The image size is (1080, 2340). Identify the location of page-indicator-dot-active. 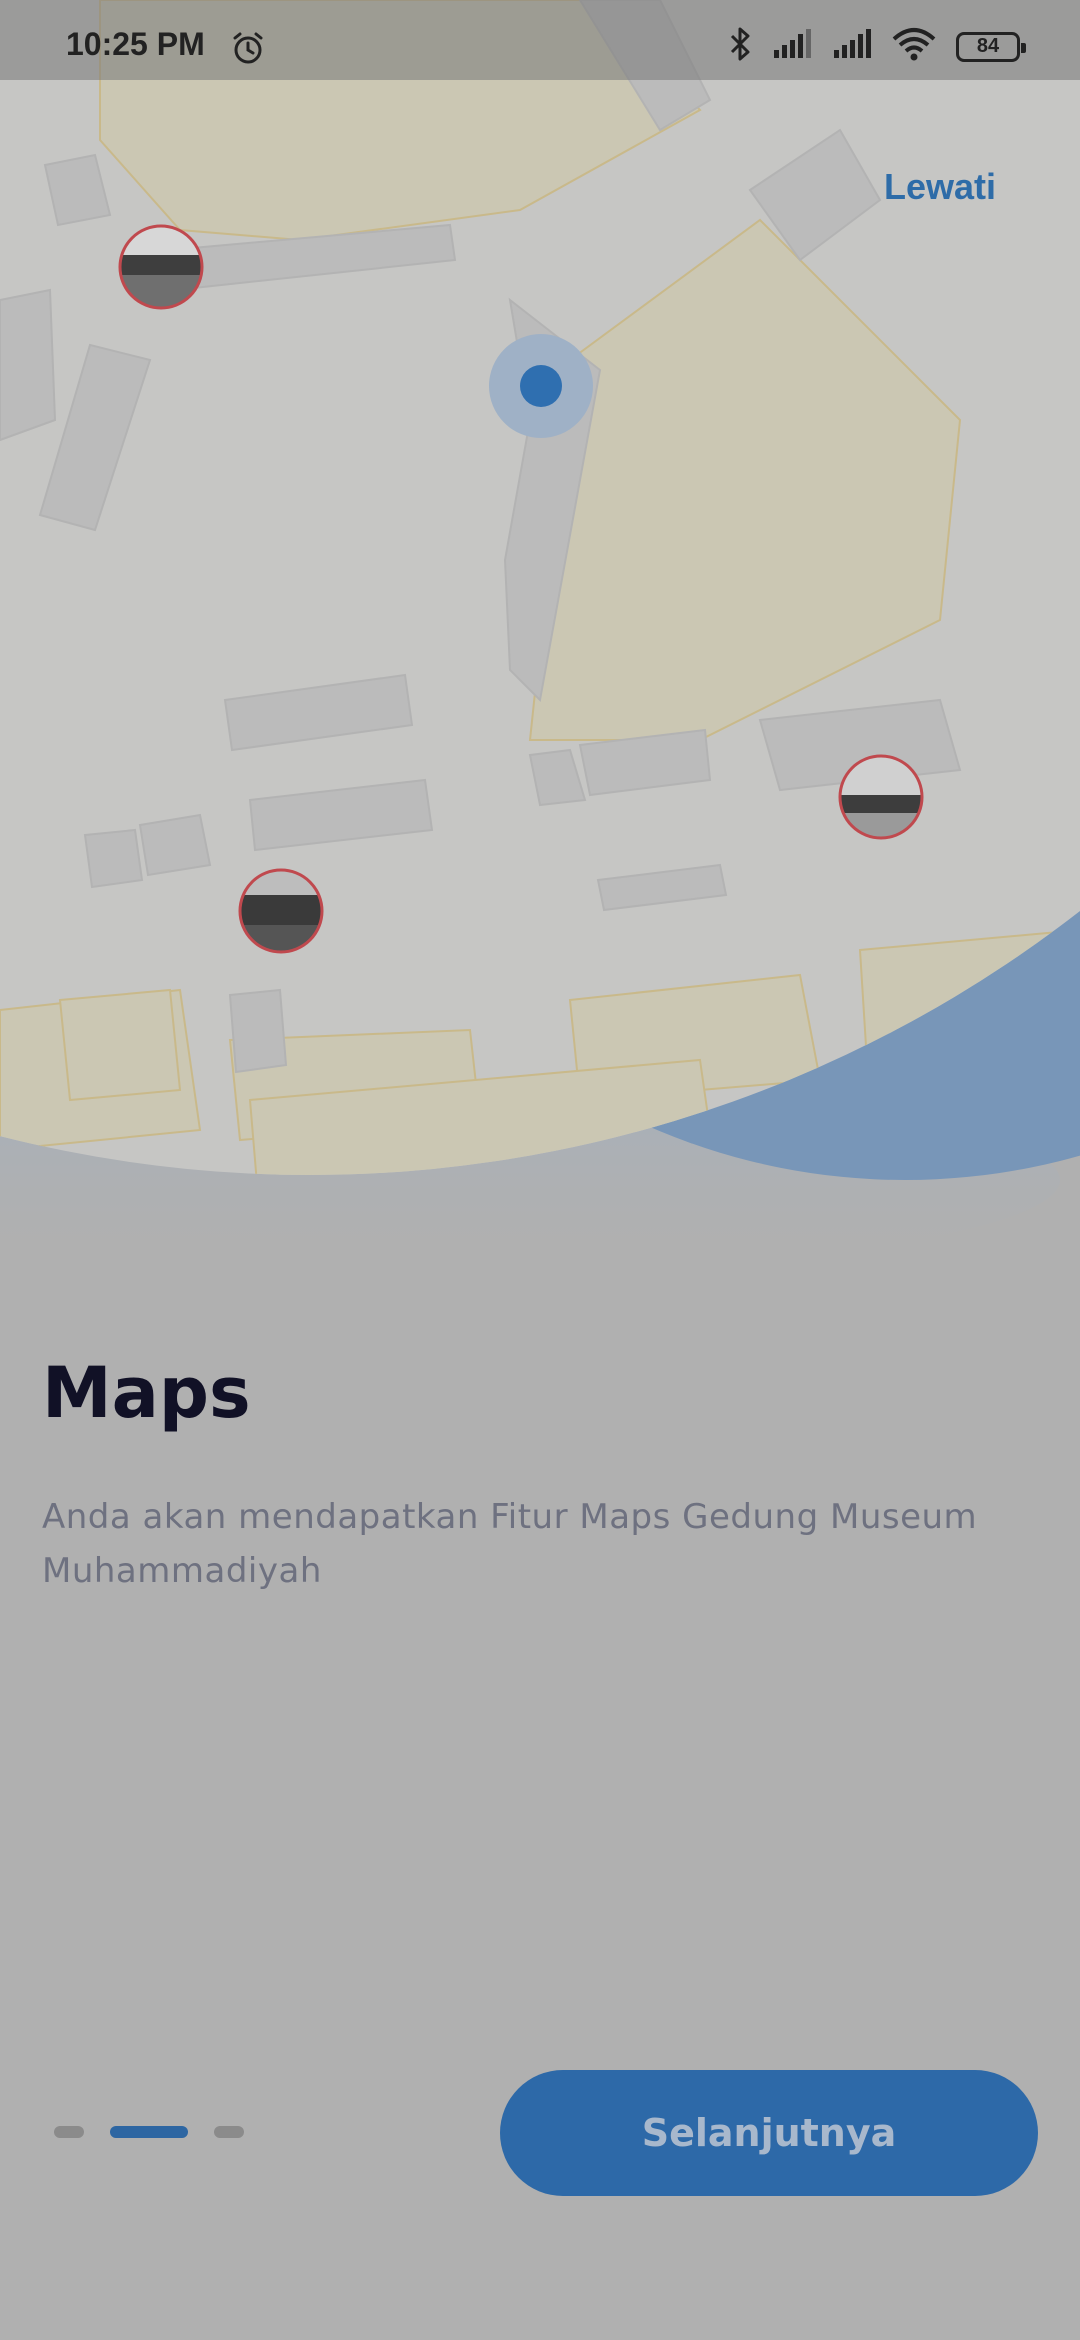
(149, 2132).